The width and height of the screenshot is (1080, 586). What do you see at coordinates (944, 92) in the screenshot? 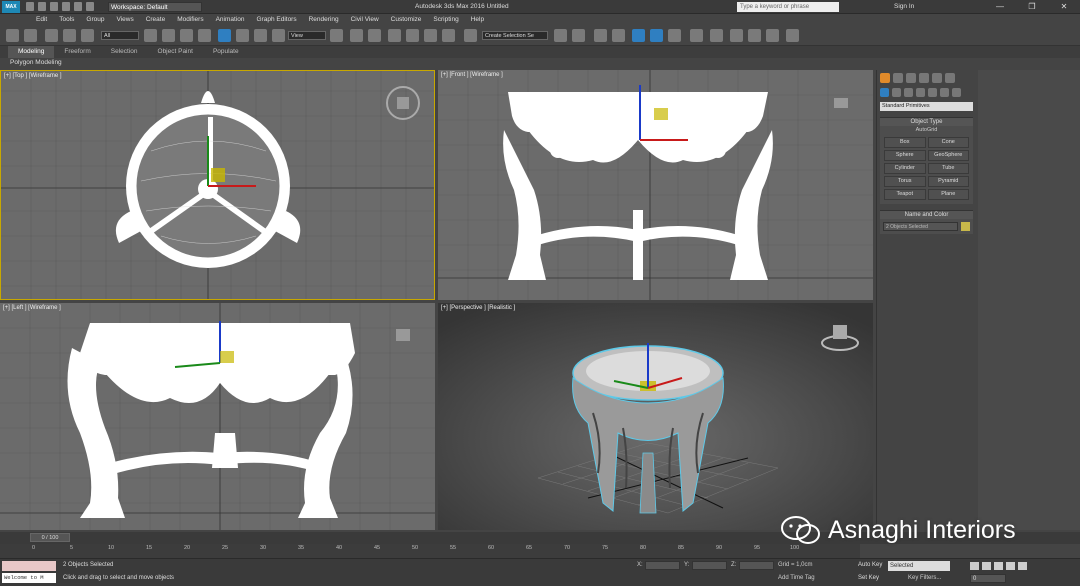
I see `space-warps-icon` at bounding box center [944, 92].